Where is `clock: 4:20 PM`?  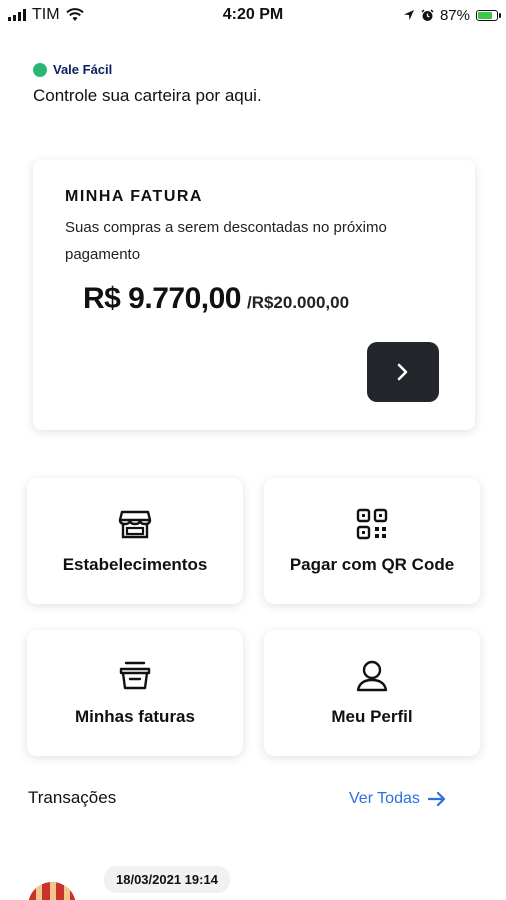
clock: 4:20 PM is located at coordinates (253, 14).